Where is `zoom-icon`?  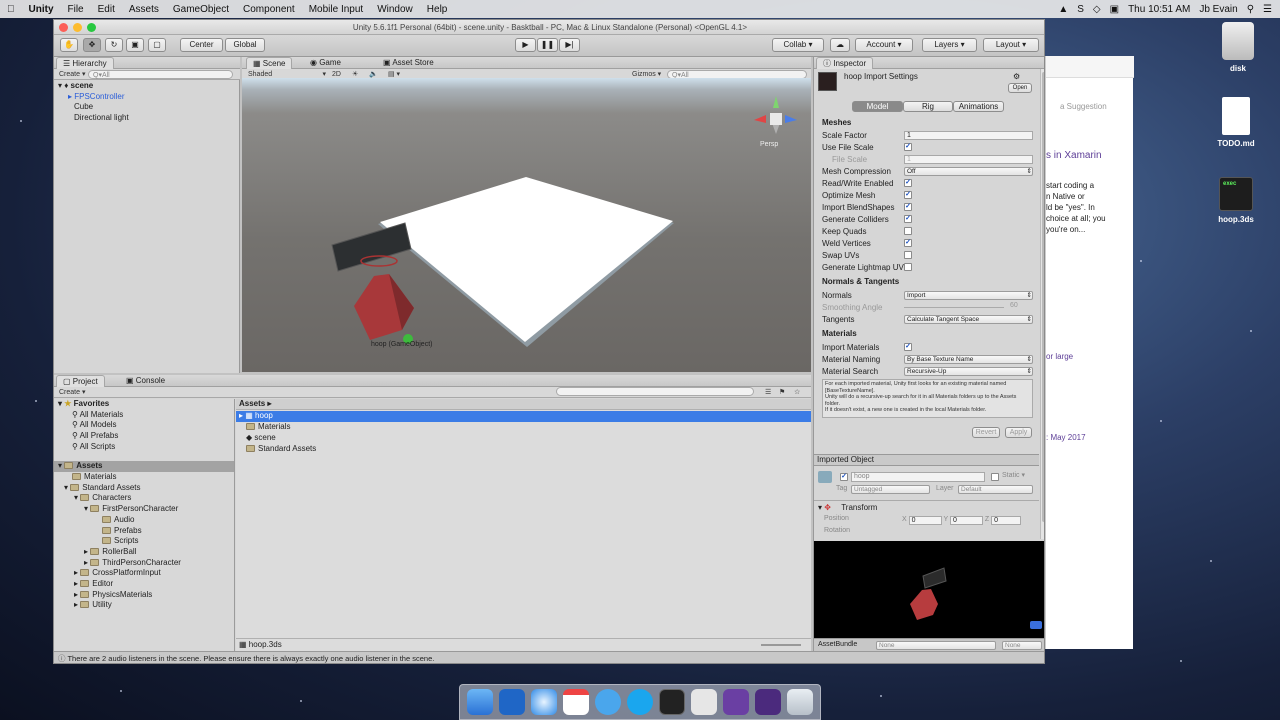 zoom-icon is located at coordinates (91, 27).